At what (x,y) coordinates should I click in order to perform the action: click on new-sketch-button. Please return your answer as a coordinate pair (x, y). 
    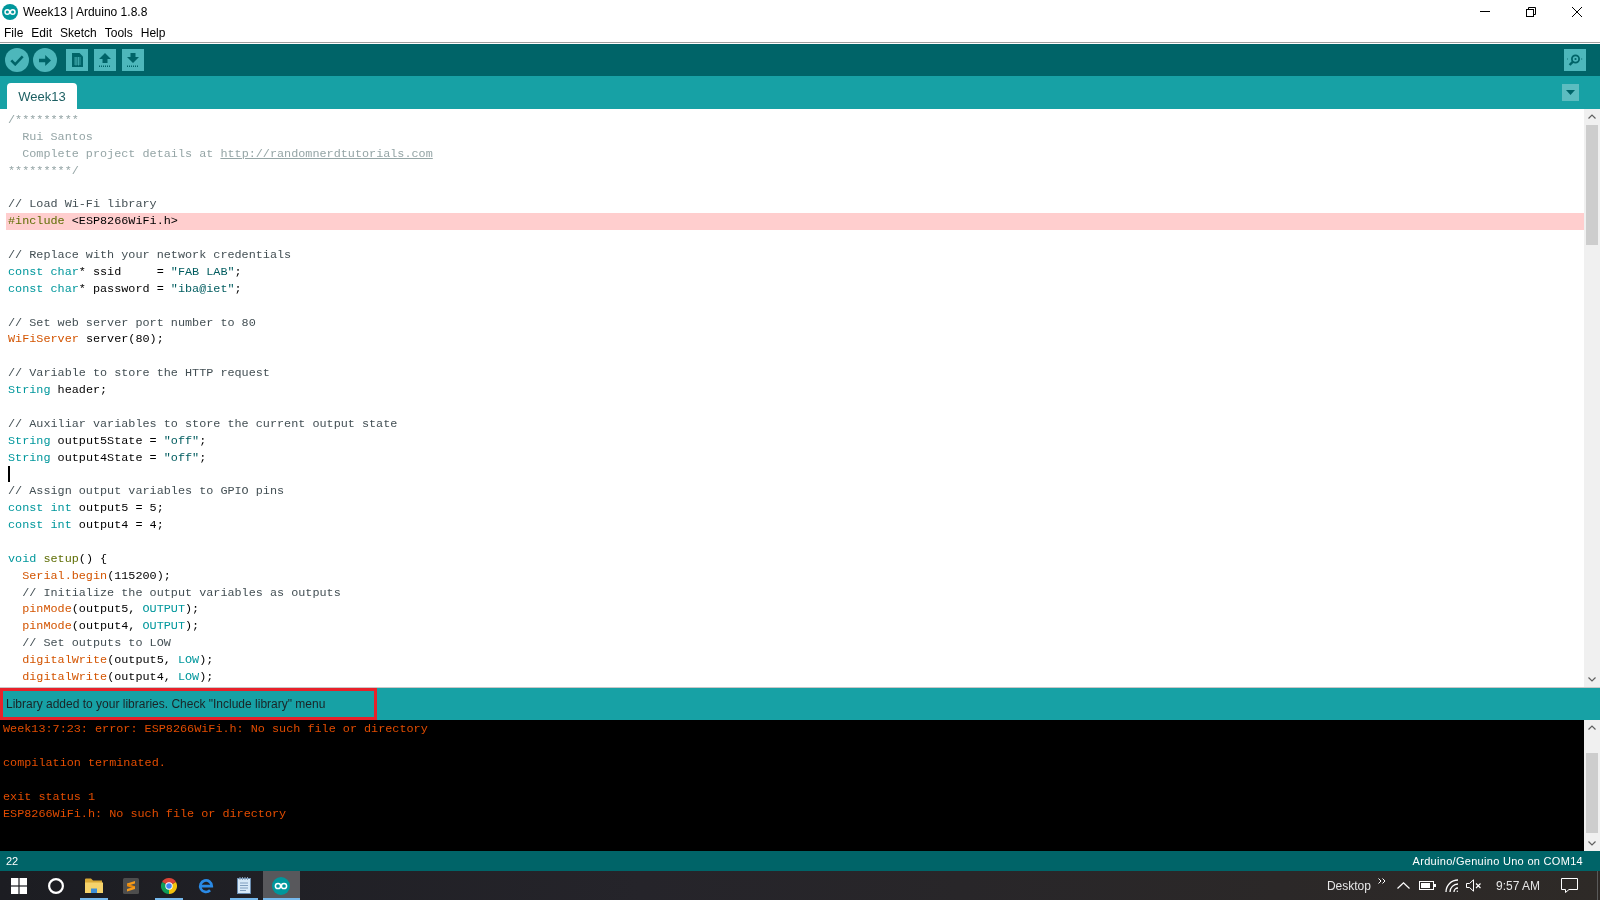
    Looking at the image, I should click on (77, 60).